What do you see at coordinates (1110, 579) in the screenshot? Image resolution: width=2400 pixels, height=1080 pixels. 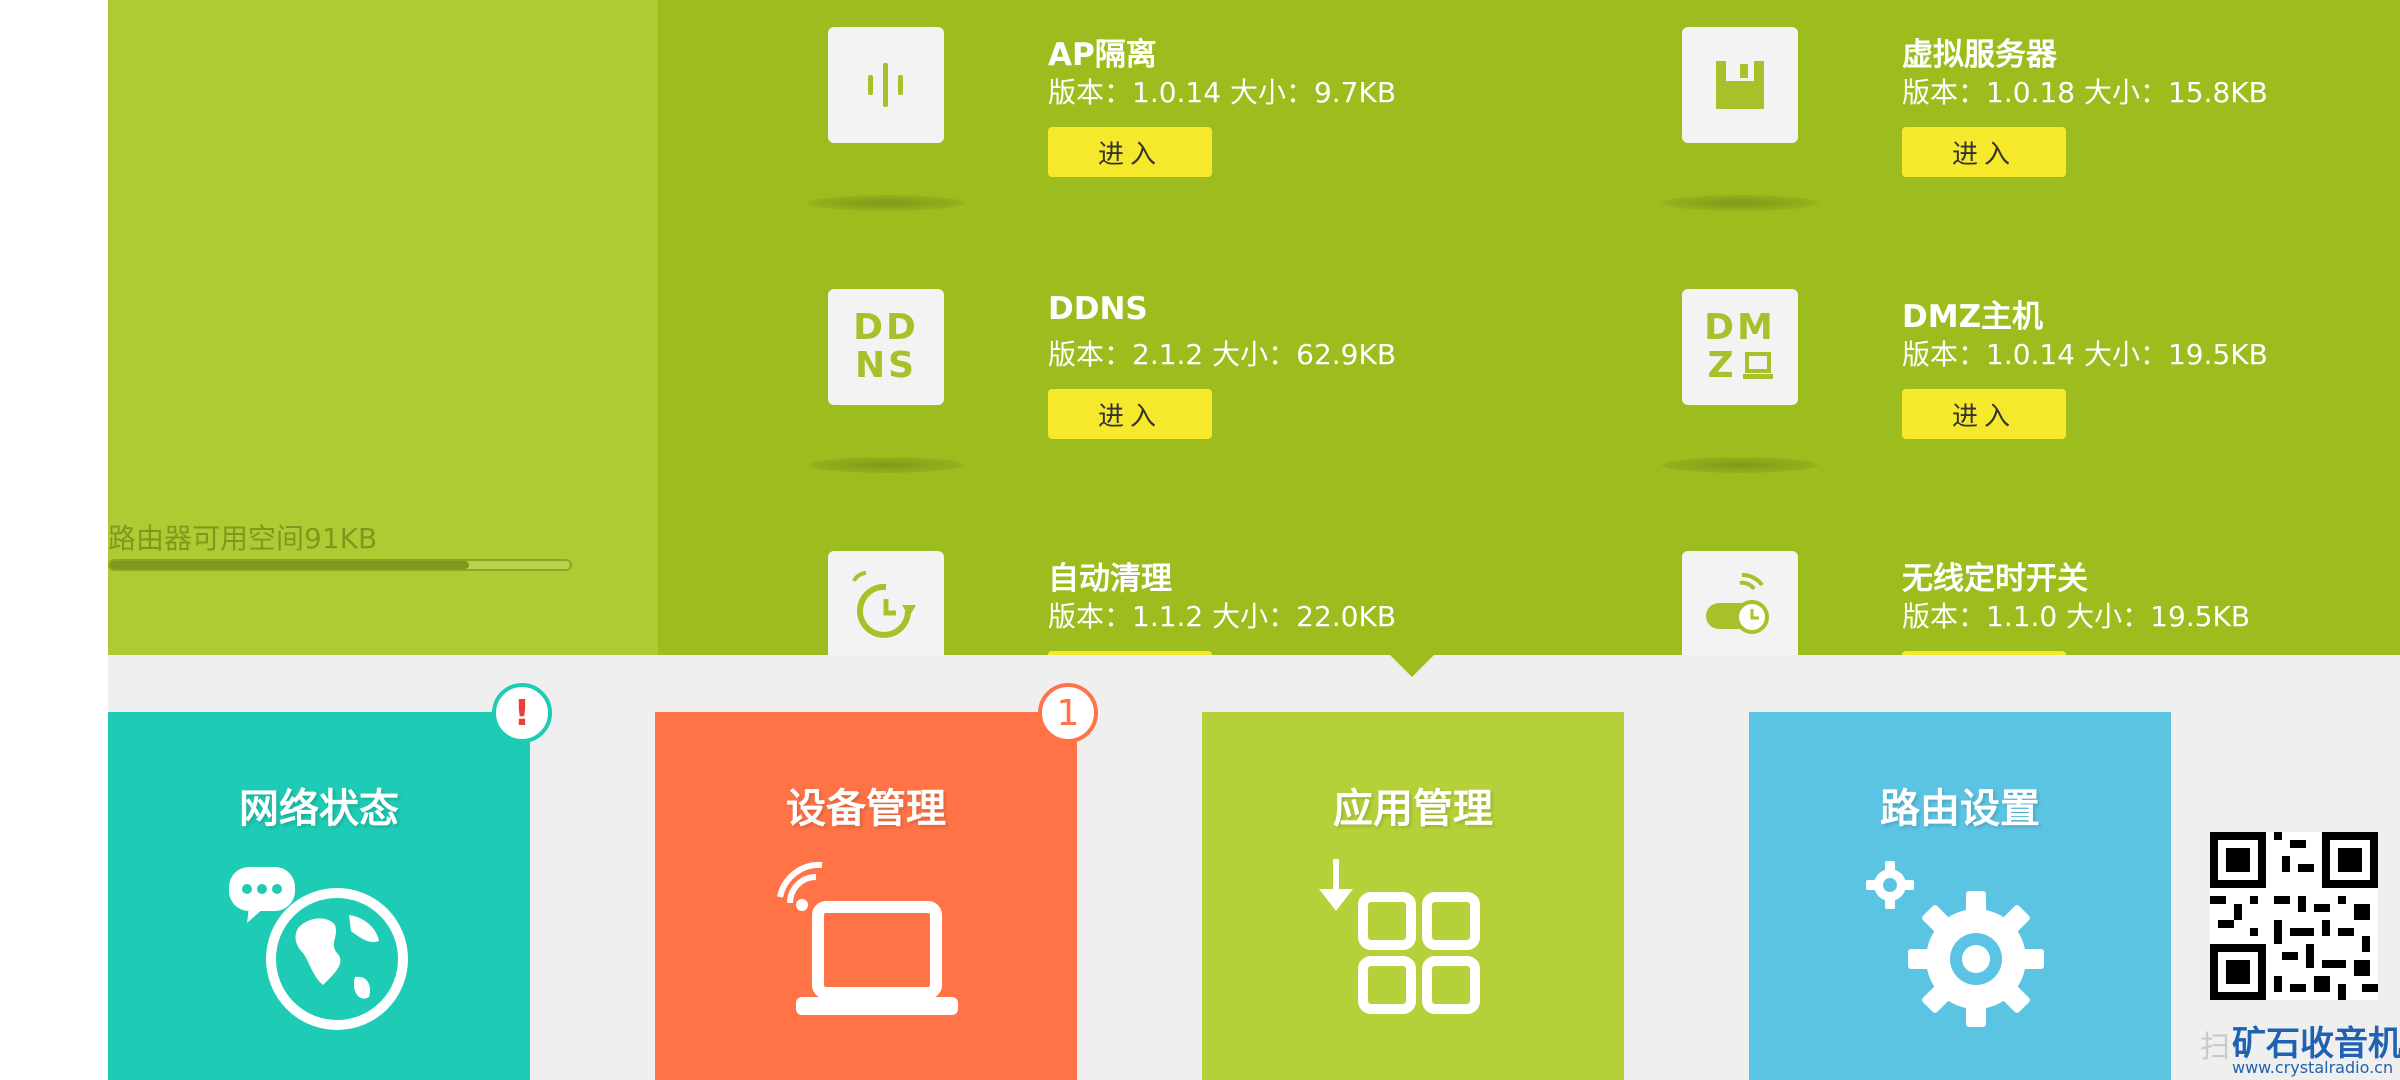 I see `app-name: 自动清理` at bounding box center [1110, 579].